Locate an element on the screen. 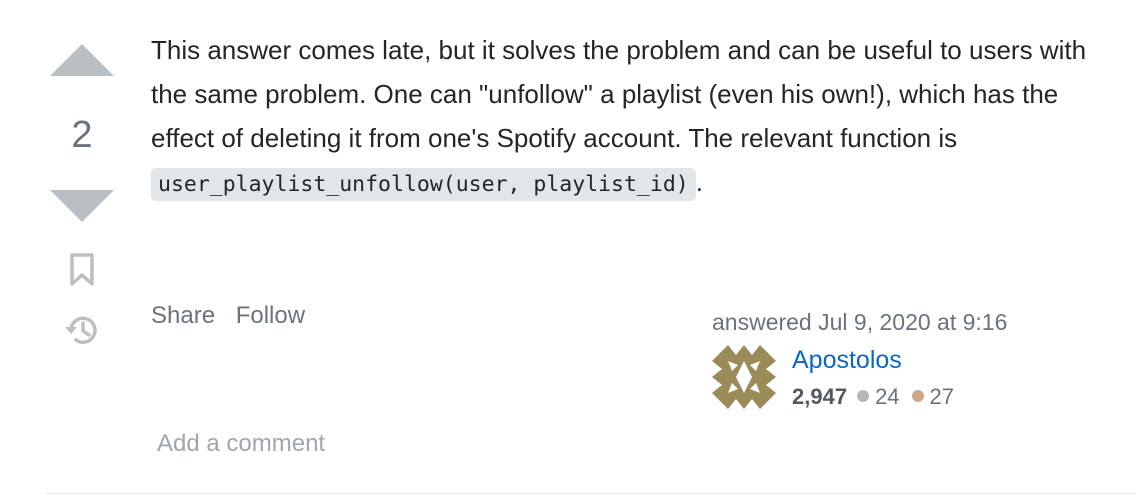 This screenshot has height=494, width=1136. bronze-badge-icon is located at coordinates (917, 396).